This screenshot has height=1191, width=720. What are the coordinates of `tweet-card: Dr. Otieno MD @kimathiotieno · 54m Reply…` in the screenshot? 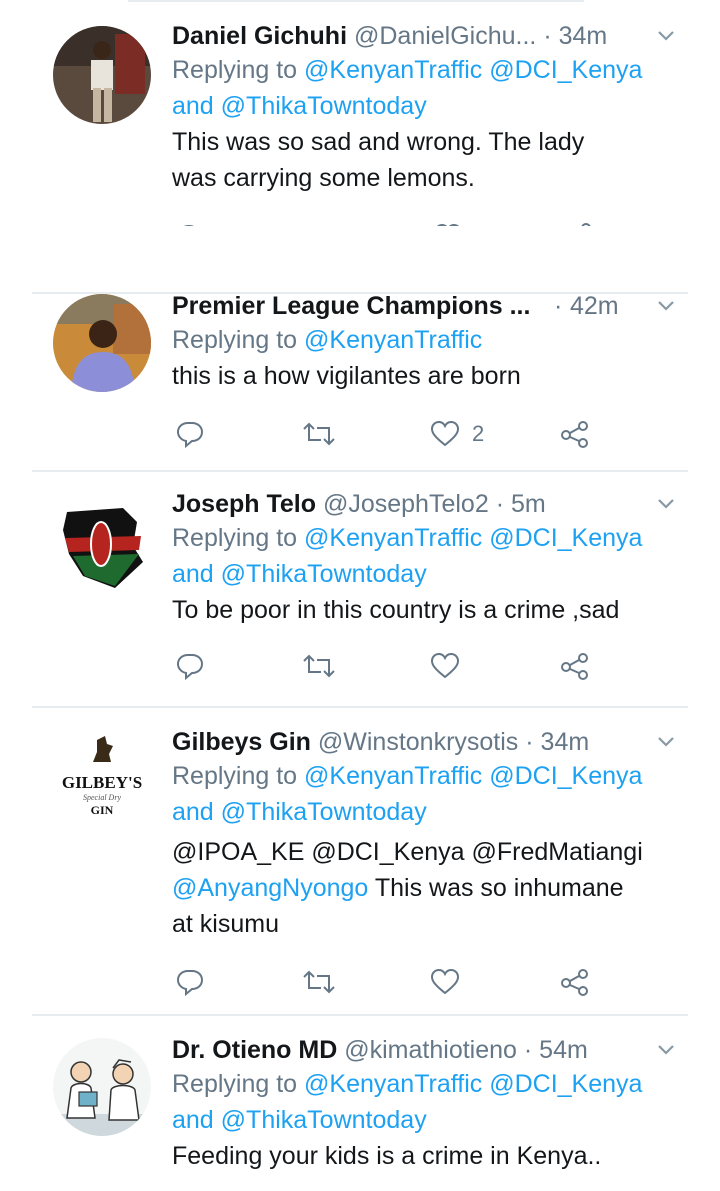 It's located at (360, 1102).